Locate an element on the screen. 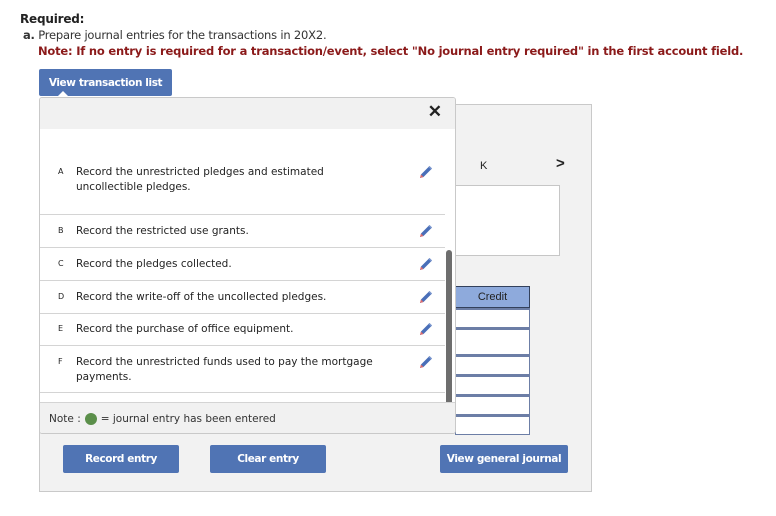 Image resolution: width=776 pixels, height=516 pixels. note-prefix: Note : is located at coordinates (65, 418).